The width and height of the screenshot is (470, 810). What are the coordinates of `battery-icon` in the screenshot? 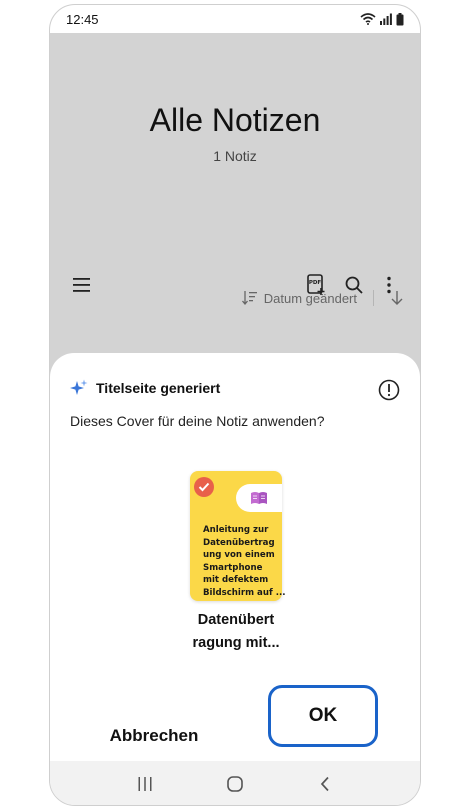 It's located at (400, 18).